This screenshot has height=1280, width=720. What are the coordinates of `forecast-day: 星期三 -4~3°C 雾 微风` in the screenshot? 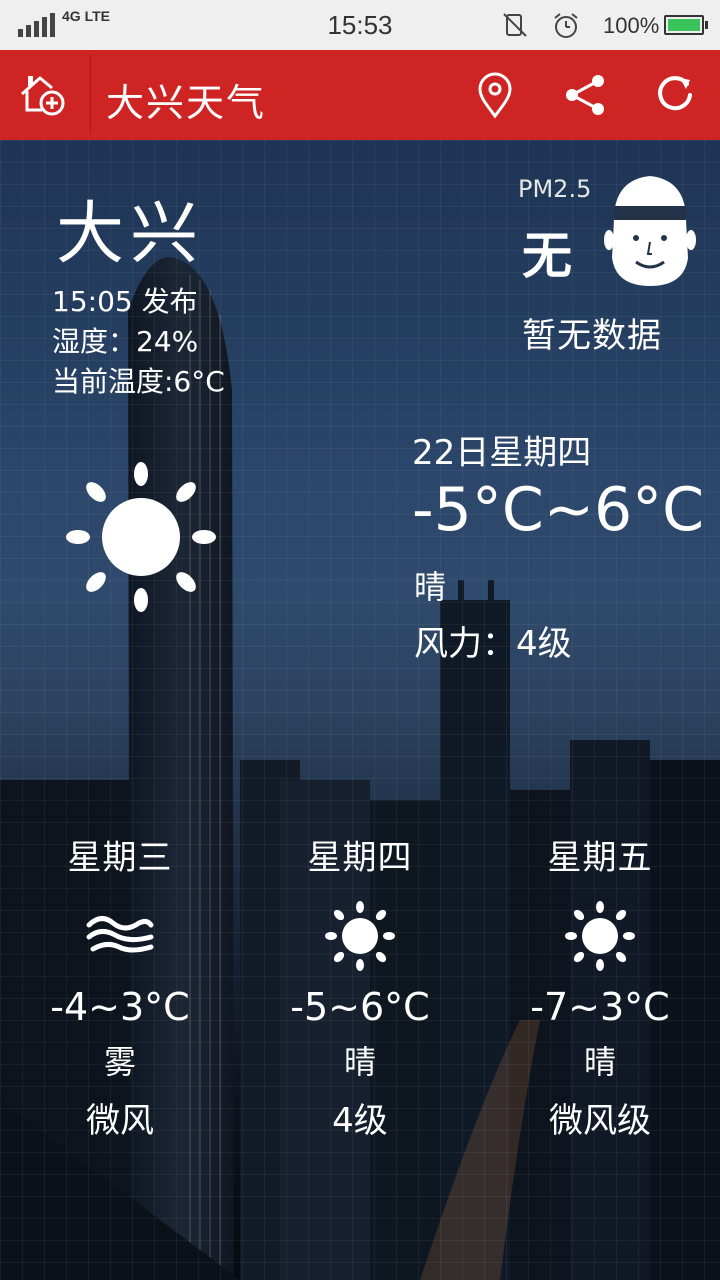 It's located at (120, 986).